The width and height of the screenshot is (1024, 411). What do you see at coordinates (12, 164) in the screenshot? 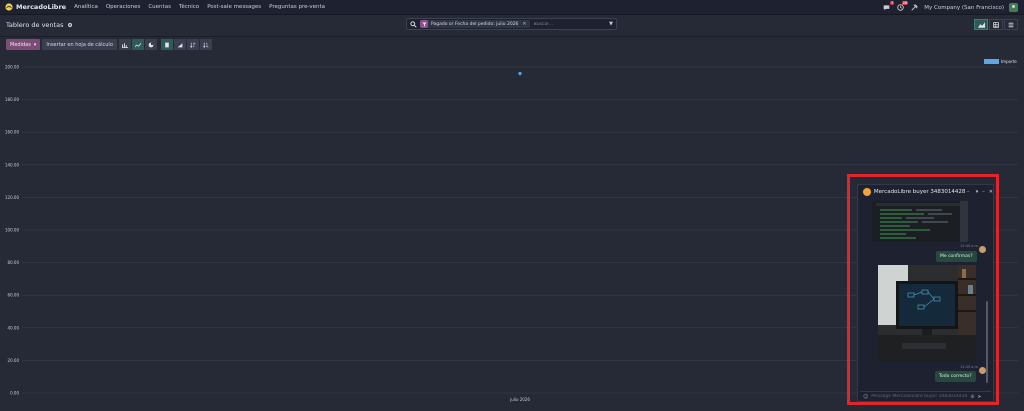
I see `y-tick-label: 140.00` at bounding box center [12, 164].